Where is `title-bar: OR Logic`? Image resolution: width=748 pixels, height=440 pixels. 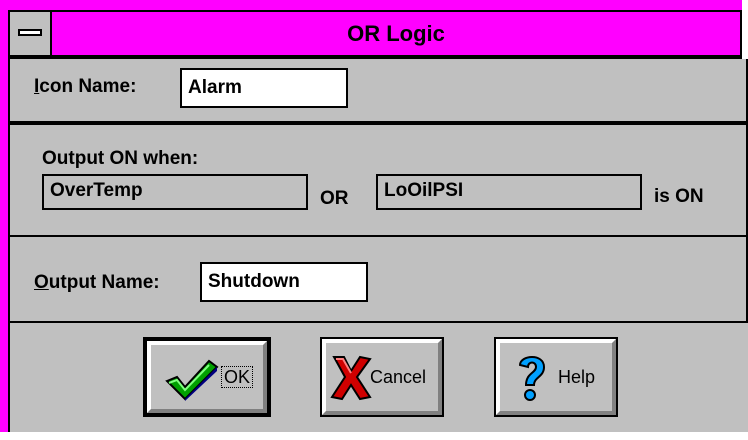
title-bar: OR Logic is located at coordinates (375, 33).